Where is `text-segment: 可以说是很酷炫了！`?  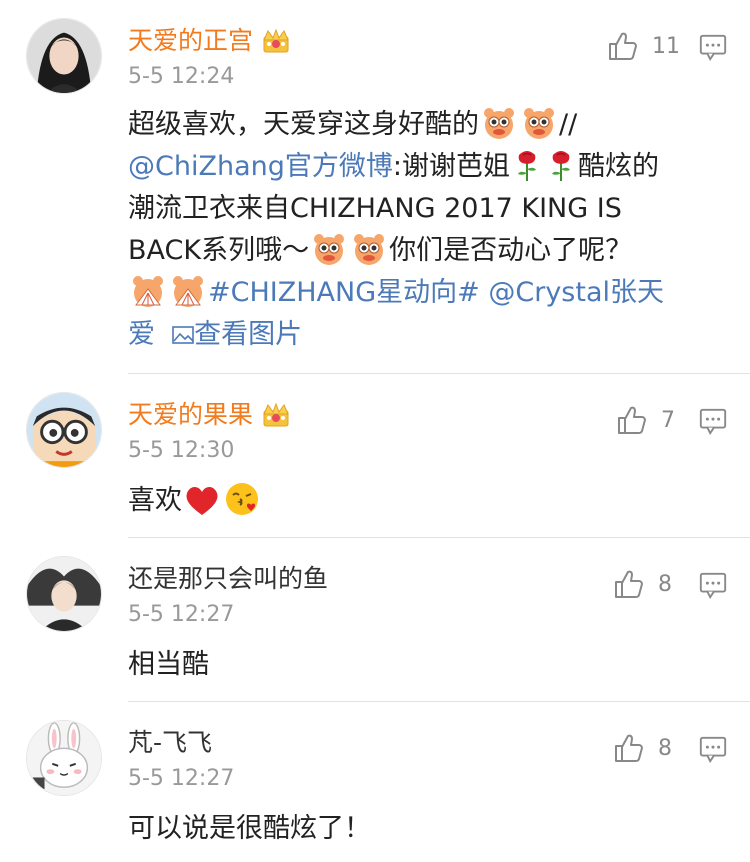 text-segment: 可以说是很酷炫了！ is located at coordinates (249, 828).